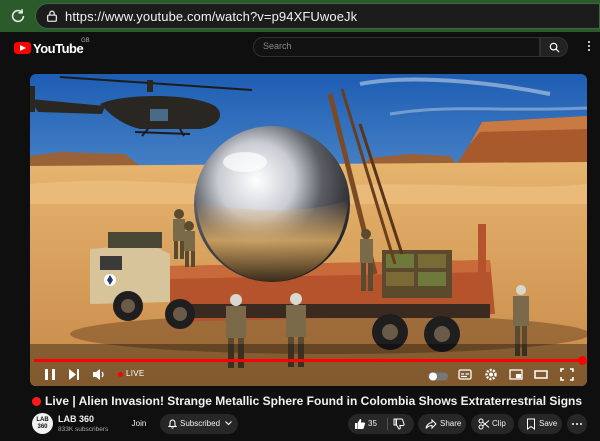 The height and width of the screenshot is (441, 600). Describe the element at coordinates (431, 424) in the screenshot. I see `share-icon` at that location.